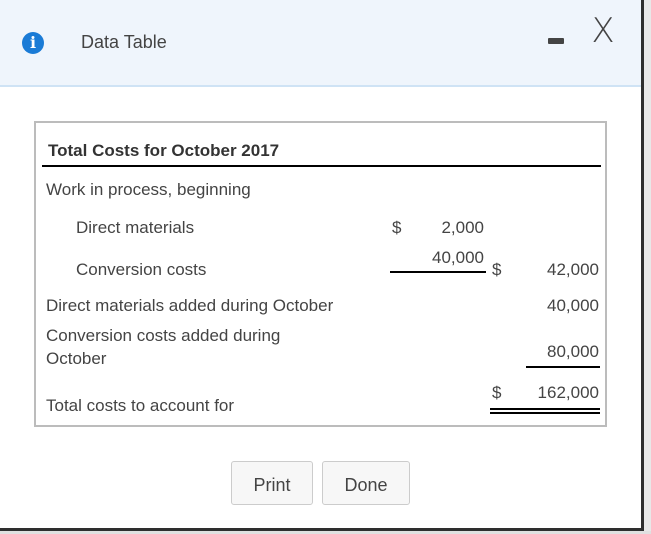 The height and width of the screenshot is (534, 651). I want to click on close-button: X, so click(603, 31).